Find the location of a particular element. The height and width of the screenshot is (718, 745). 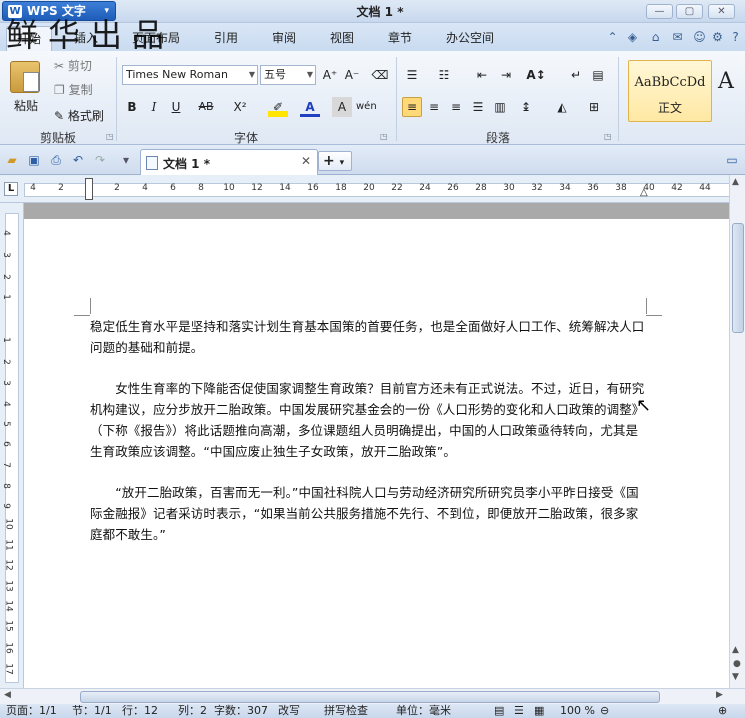

align-center-icon: ≡ is located at coordinates (434, 107).